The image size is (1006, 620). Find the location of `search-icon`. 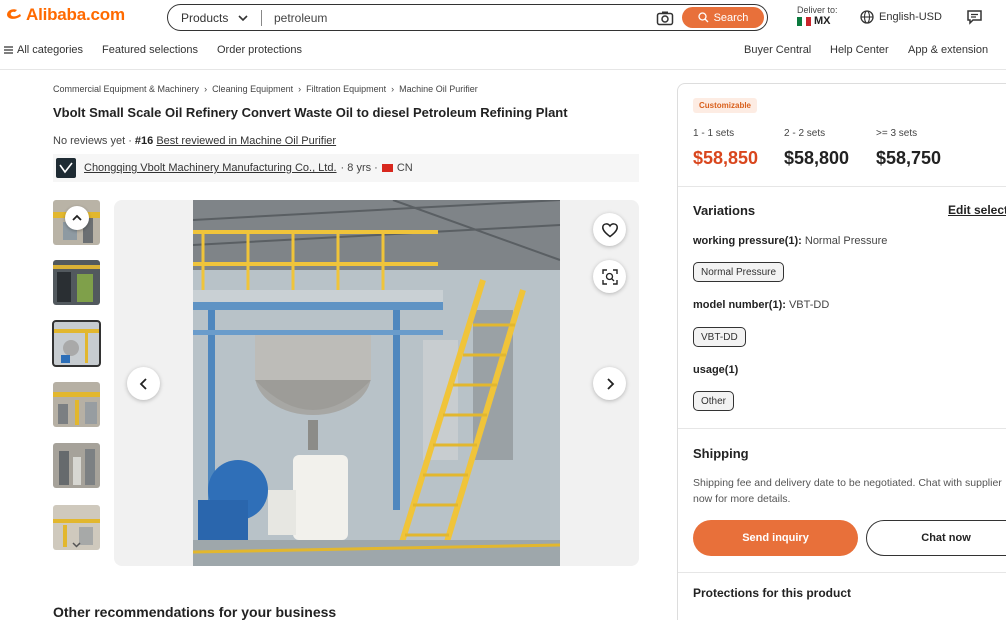

search-icon is located at coordinates (703, 17).